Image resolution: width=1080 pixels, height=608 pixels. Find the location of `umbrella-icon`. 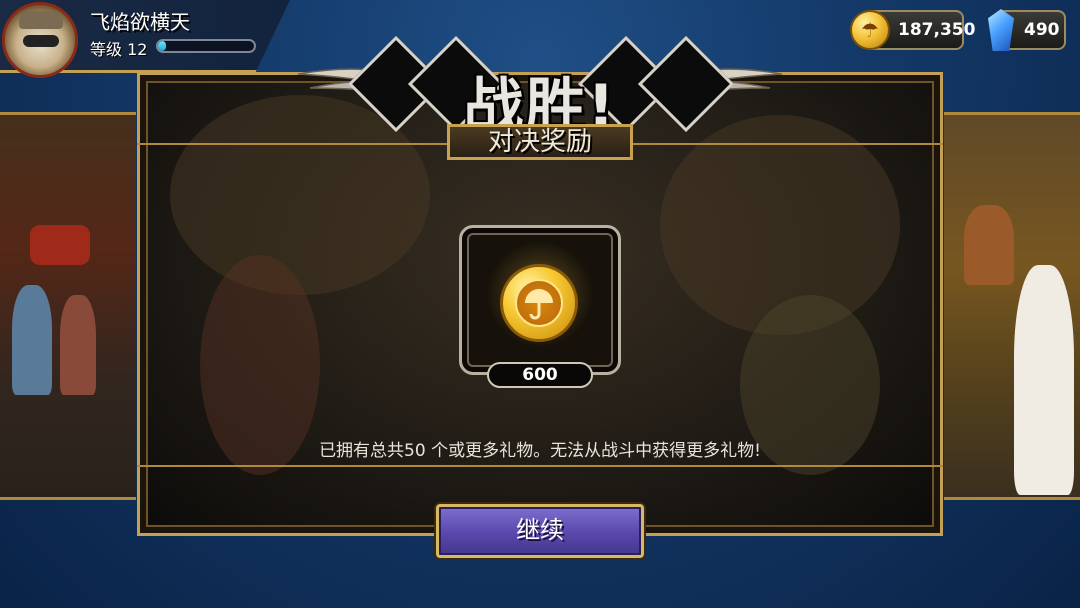

umbrella-icon is located at coordinates (539, 304).